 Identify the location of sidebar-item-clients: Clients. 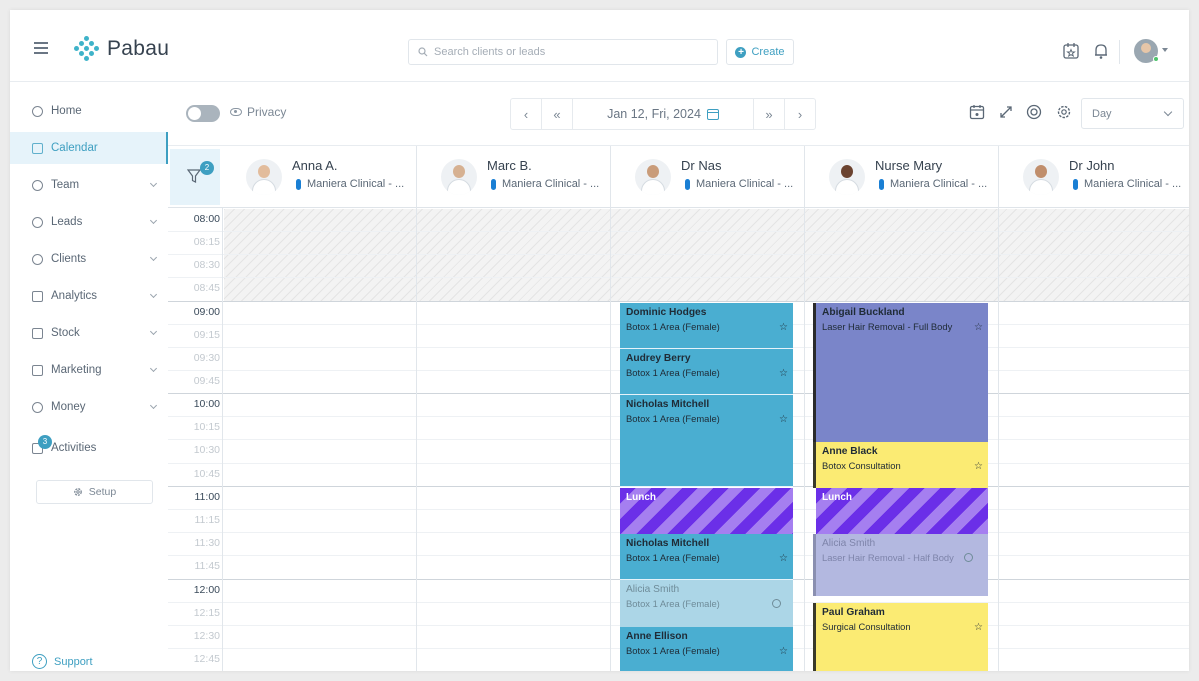
(89, 259).